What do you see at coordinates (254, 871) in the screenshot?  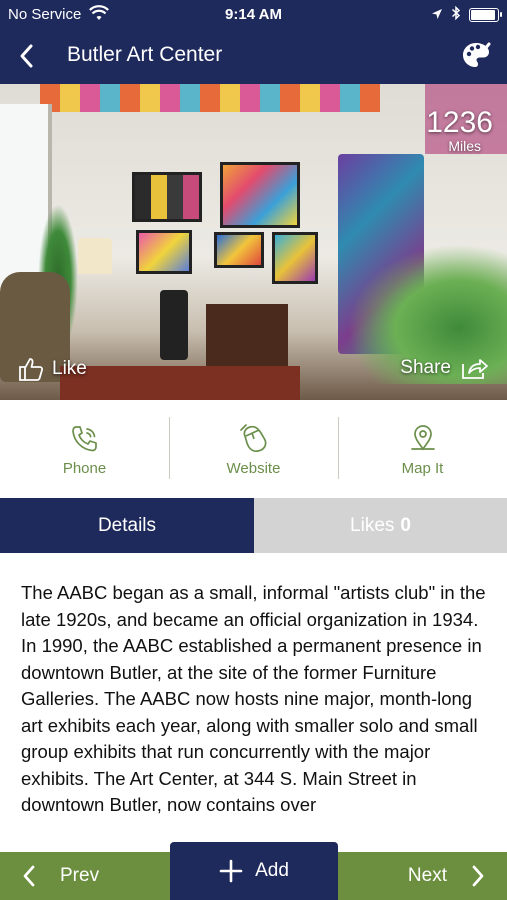 I see `add-button: Add` at bounding box center [254, 871].